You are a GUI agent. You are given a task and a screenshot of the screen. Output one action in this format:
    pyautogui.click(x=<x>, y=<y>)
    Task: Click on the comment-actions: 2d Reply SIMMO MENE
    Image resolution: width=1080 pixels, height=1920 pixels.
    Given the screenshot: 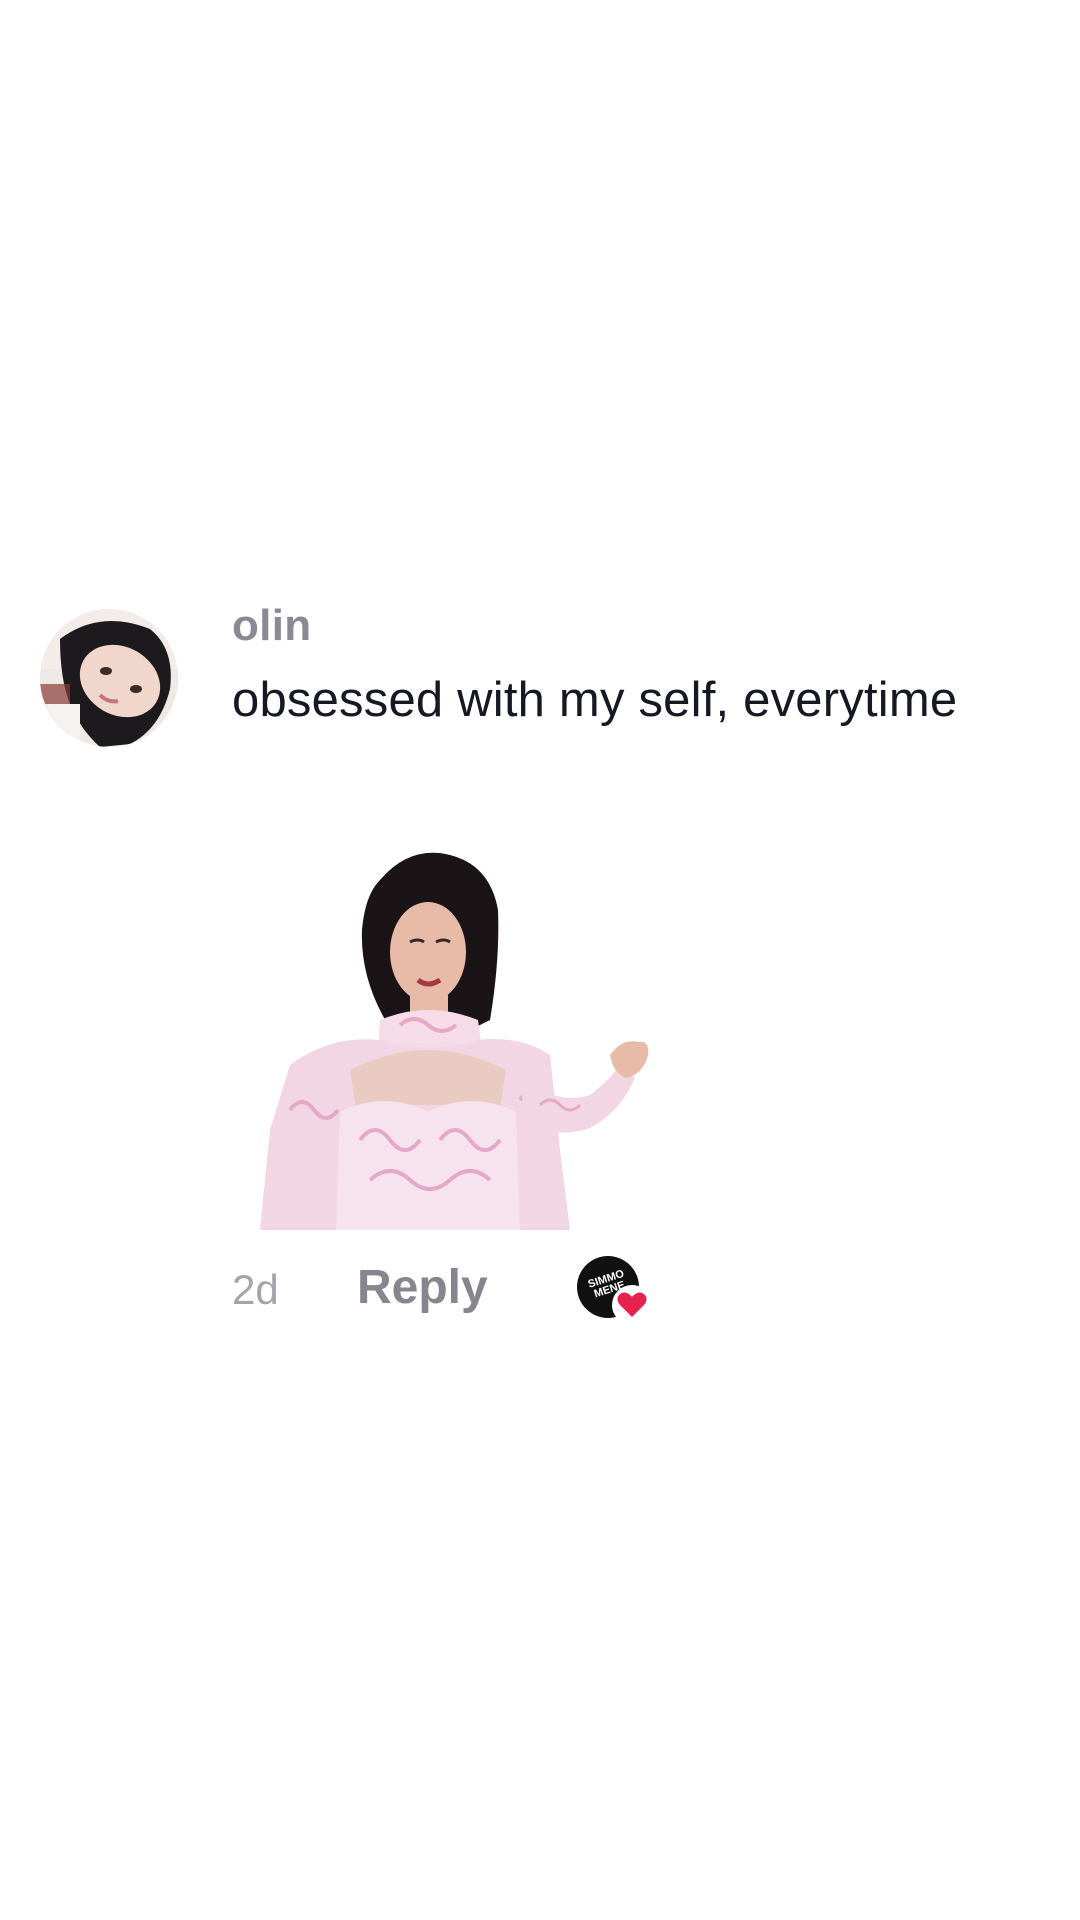 What is the action you would take?
    pyautogui.click(x=532, y=1290)
    